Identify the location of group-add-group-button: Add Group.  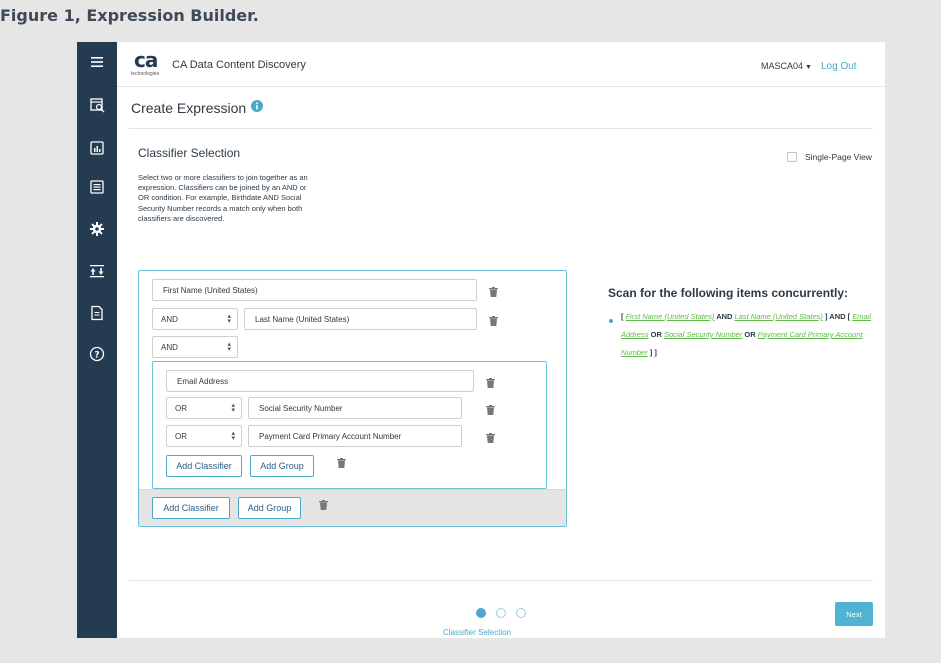
(282, 466).